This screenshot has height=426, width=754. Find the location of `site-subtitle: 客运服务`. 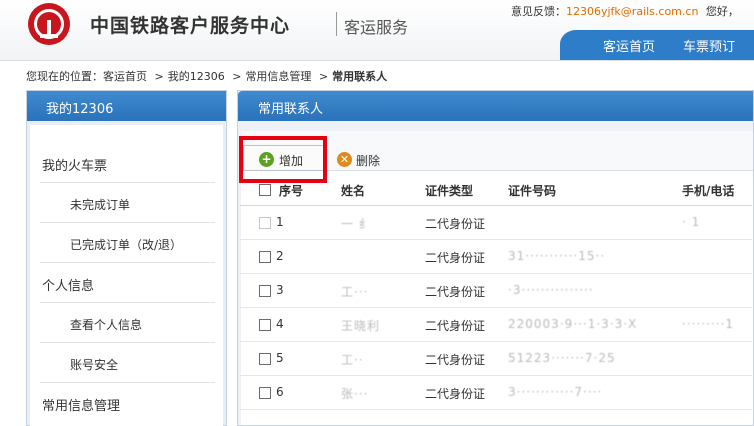

site-subtitle: 客运服务 is located at coordinates (376, 27).